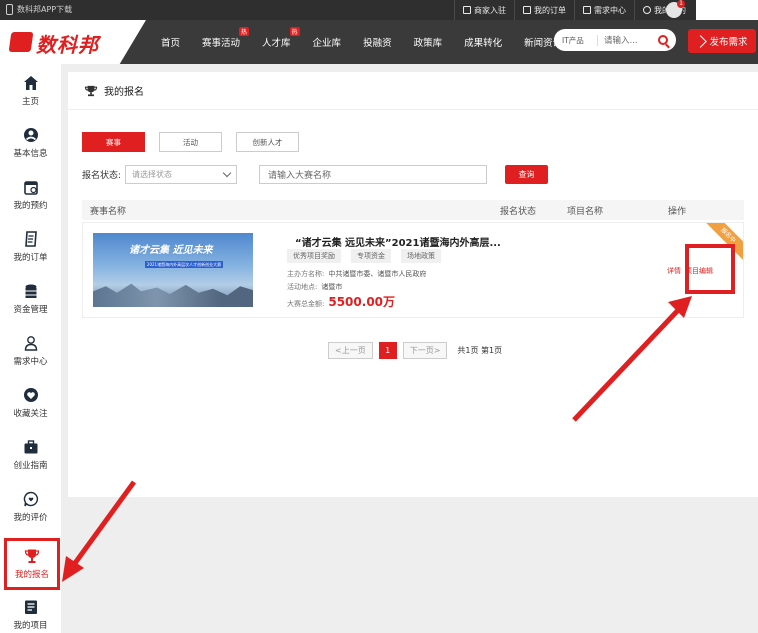 The height and width of the screenshot is (633, 758). I want to click on nav-item-companies: 企业库, so click(327, 42).